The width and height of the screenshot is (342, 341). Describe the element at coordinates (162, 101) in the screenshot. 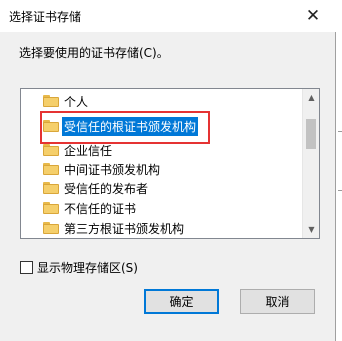

I see `tree-item-personal: 个人` at that location.